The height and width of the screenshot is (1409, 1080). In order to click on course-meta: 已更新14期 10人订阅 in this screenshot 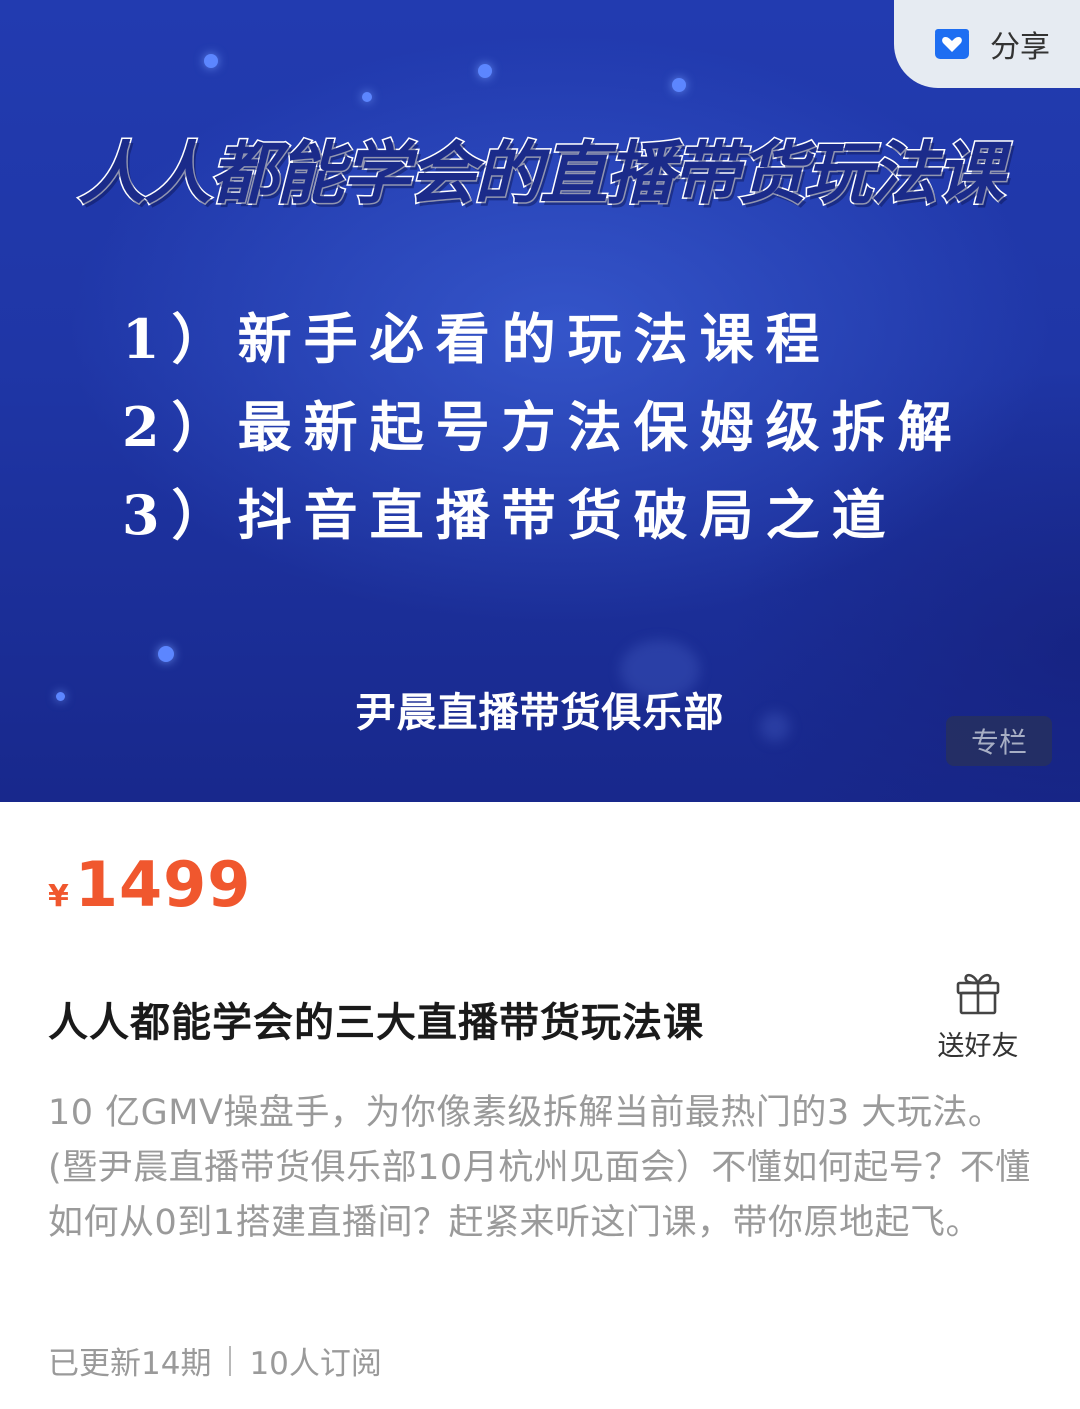, I will do `click(215, 1360)`.